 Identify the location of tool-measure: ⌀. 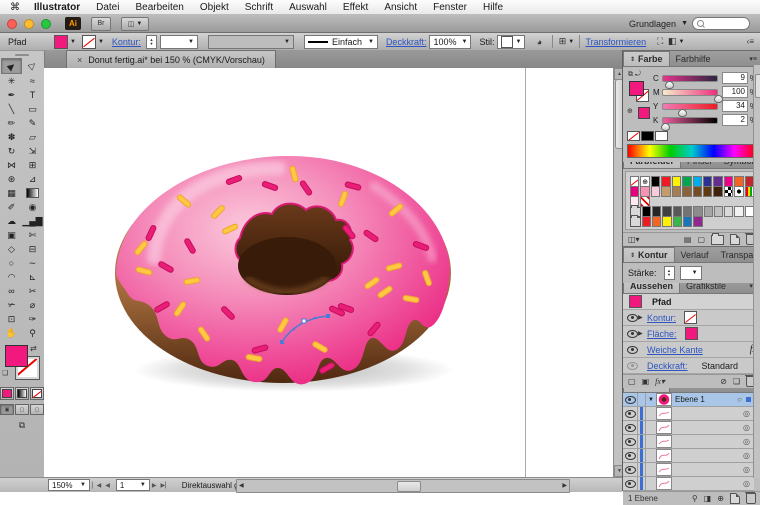
(32, 305).